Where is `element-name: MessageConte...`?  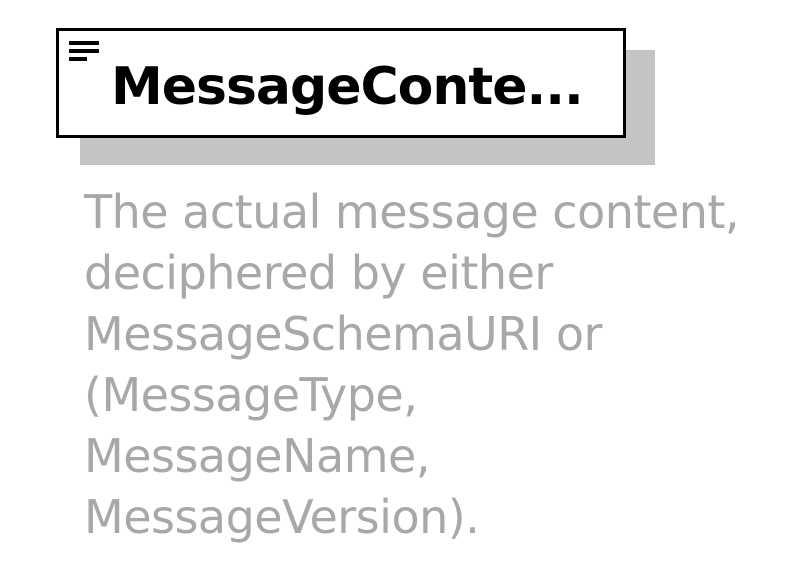 element-name: MessageConte... is located at coordinates (347, 87).